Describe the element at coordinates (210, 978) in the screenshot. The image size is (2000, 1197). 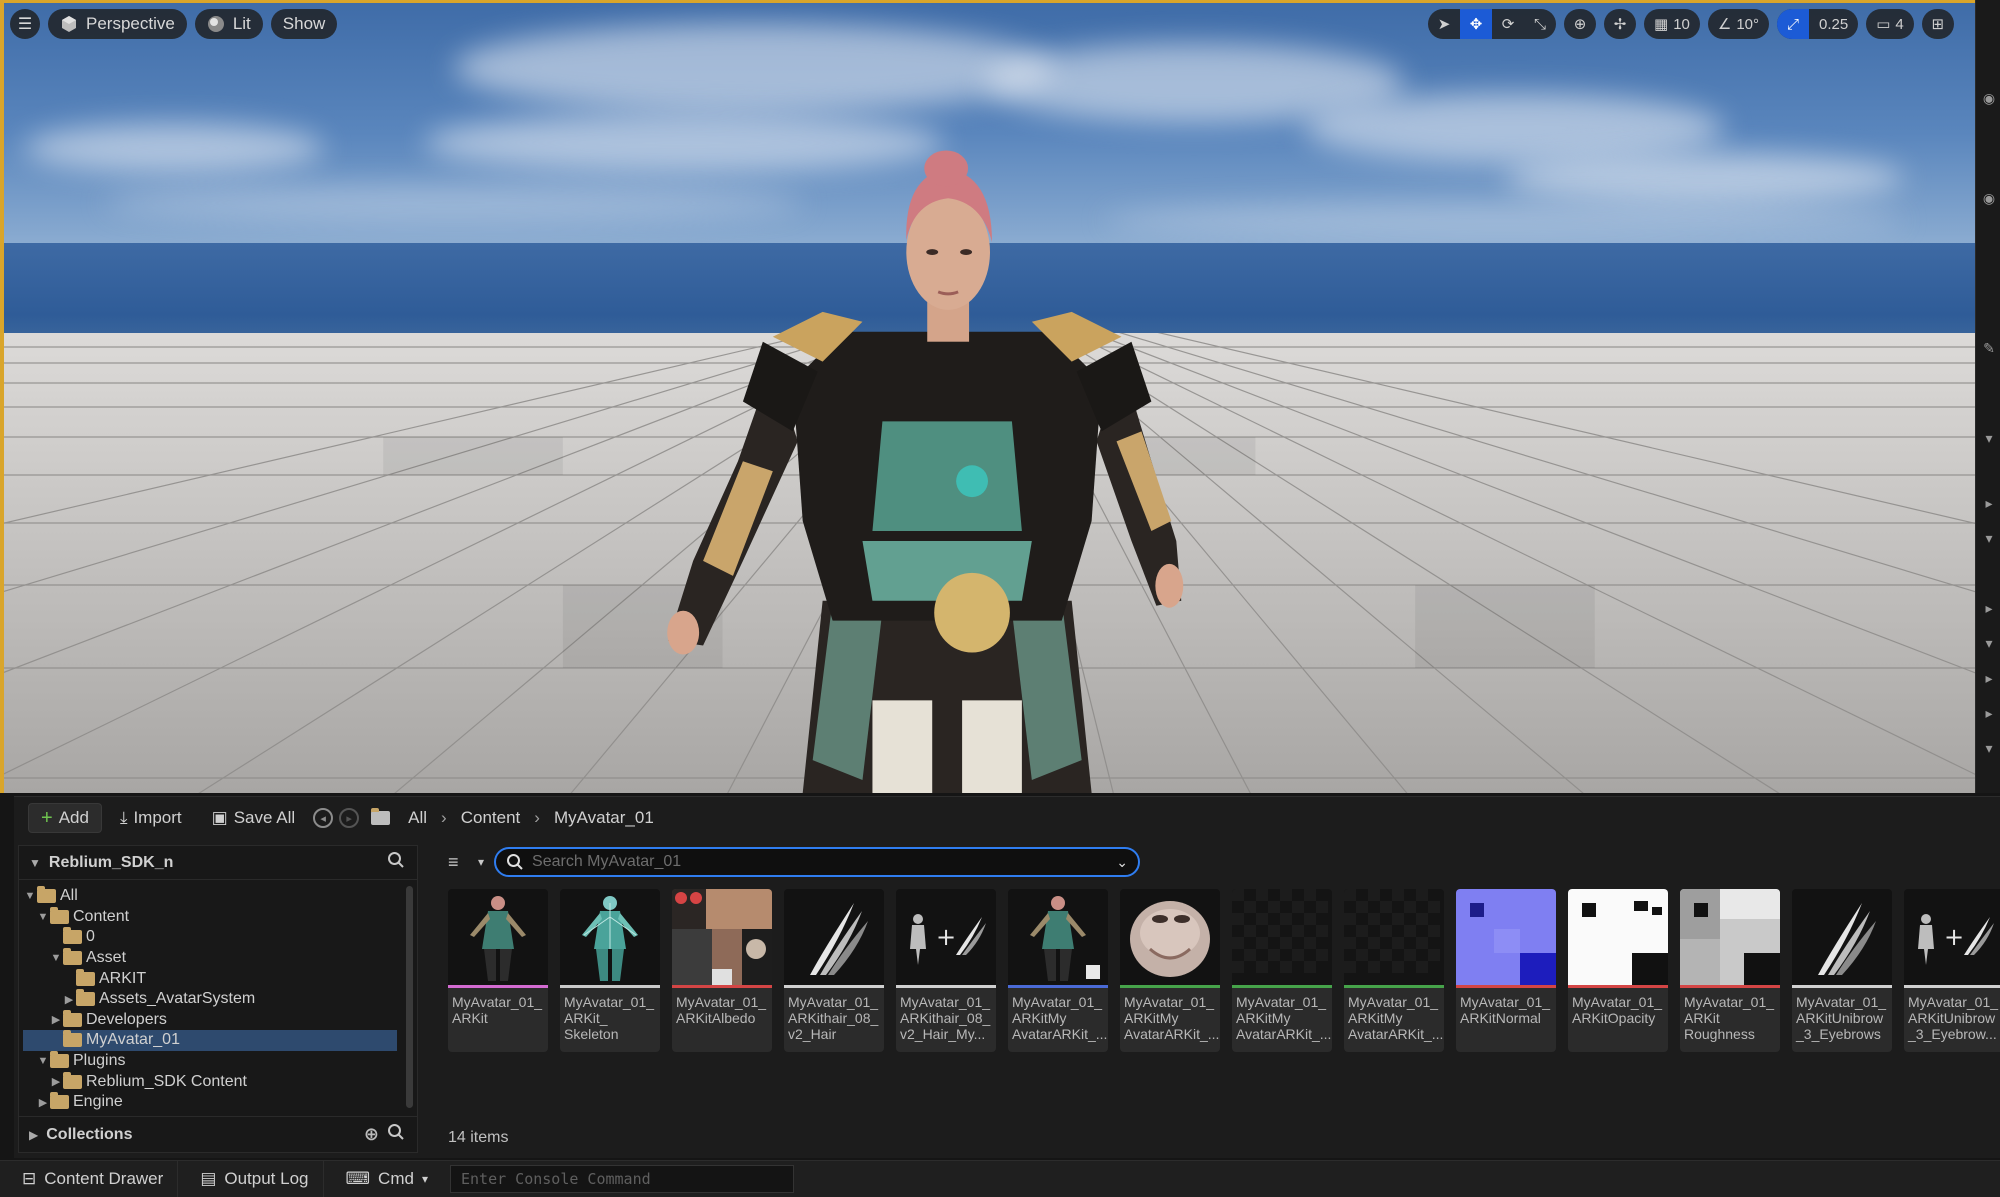
I see `tree-item: ARKIT` at that location.